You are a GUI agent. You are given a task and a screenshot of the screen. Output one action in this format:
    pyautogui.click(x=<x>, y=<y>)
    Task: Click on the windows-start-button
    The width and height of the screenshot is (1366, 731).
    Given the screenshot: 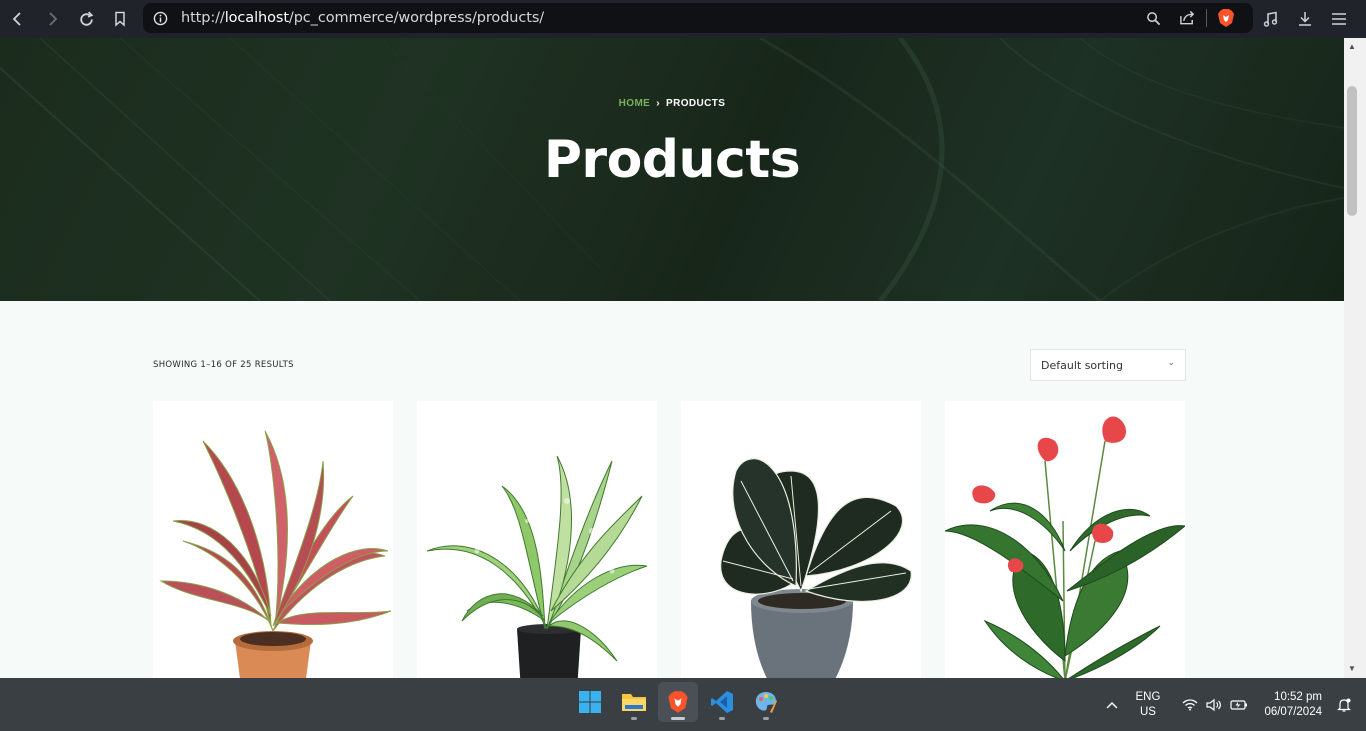 What is the action you would take?
    pyautogui.click(x=590, y=702)
    